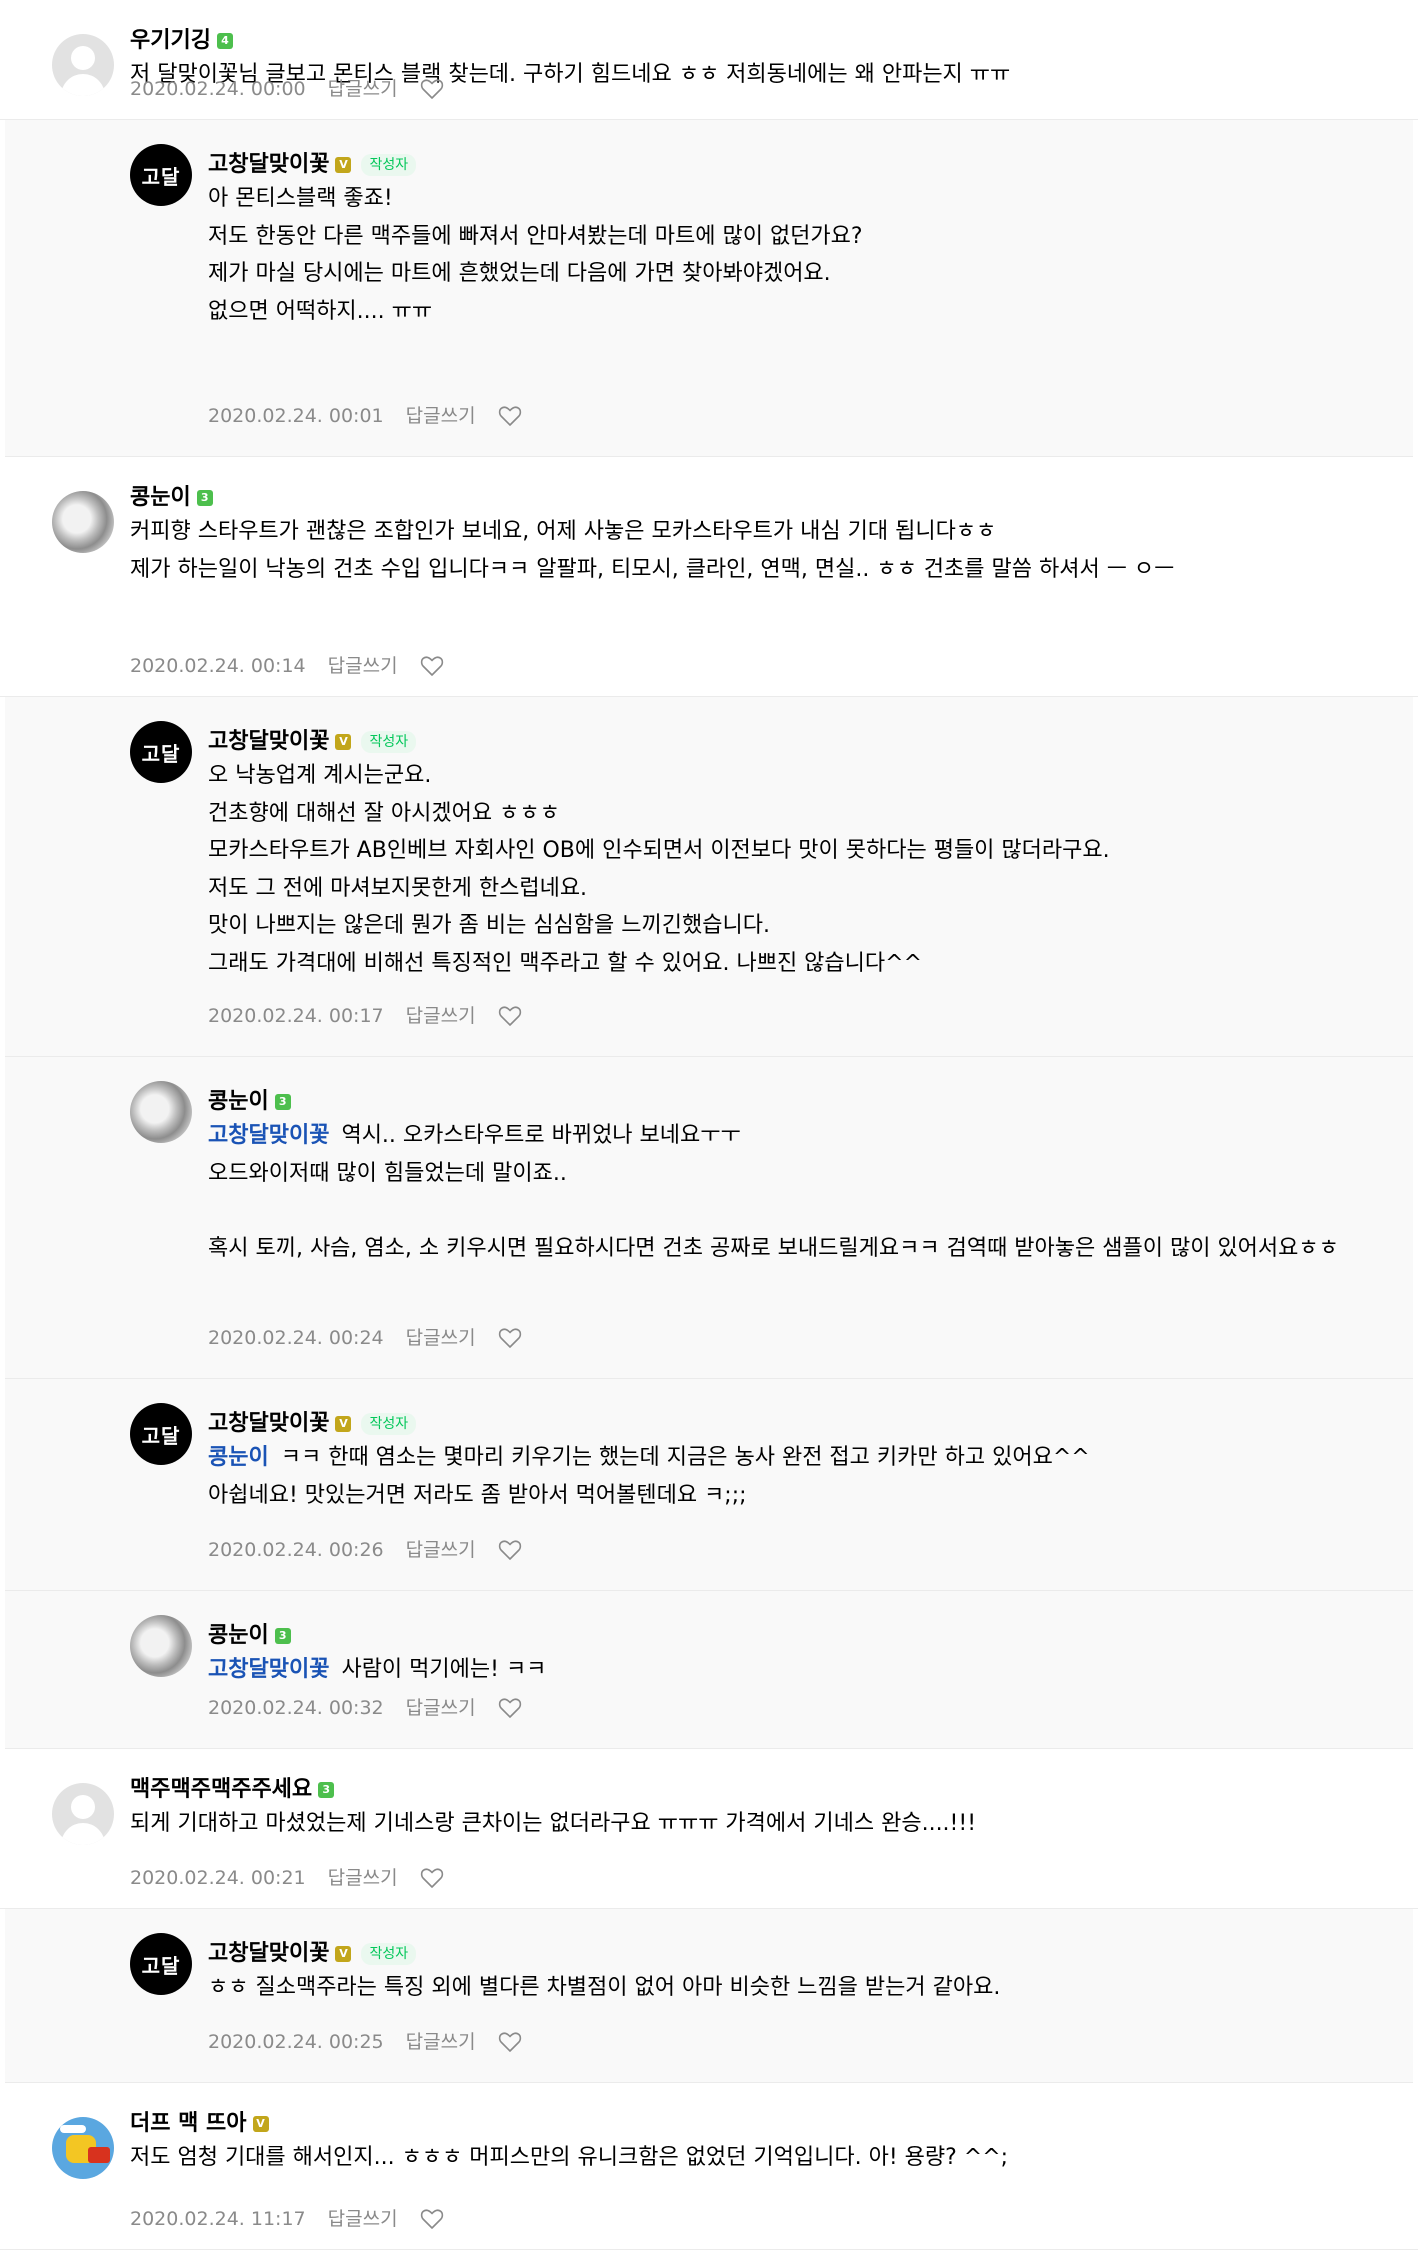 This screenshot has height=2250, width=1418. Describe the element at coordinates (489, 925) in the screenshot. I see `comment-line: 맛이 나쁘지는 않은데 뭔가 좀 비는 심심함을 느끼긴했습니다.` at that location.